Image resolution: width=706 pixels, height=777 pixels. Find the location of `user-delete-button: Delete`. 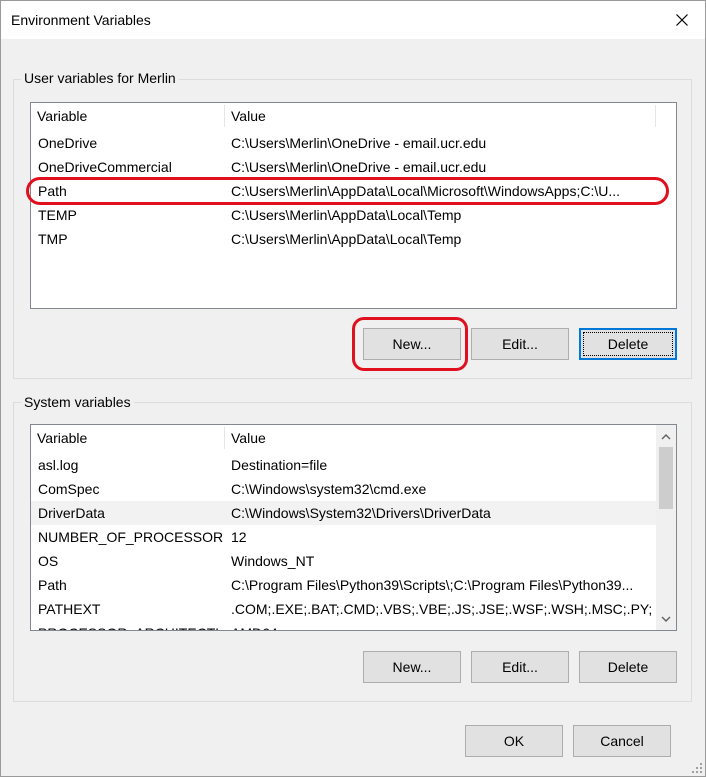

user-delete-button: Delete is located at coordinates (628, 344).